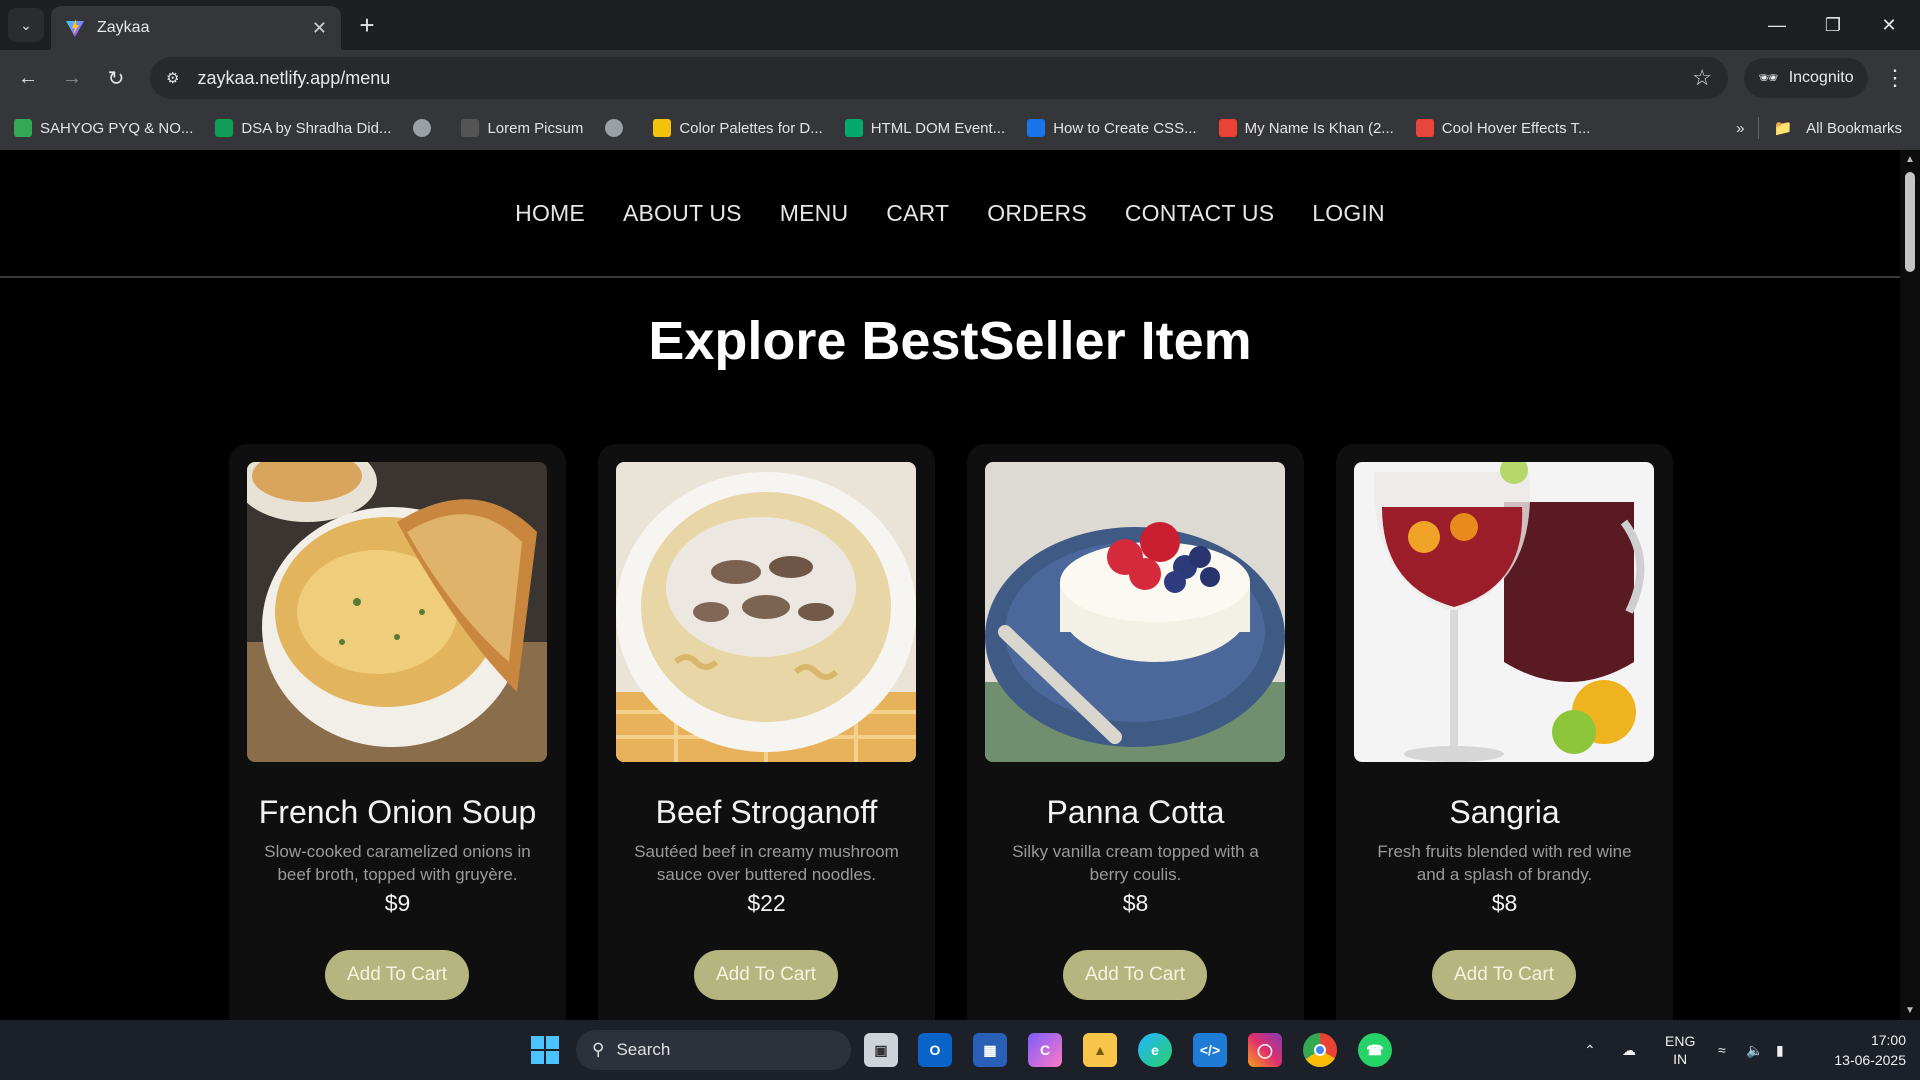 This screenshot has height=1080, width=1920. Describe the element at coordinates (1045, 1050) in the screenshot. I see `copilot-icon: C` at that location.